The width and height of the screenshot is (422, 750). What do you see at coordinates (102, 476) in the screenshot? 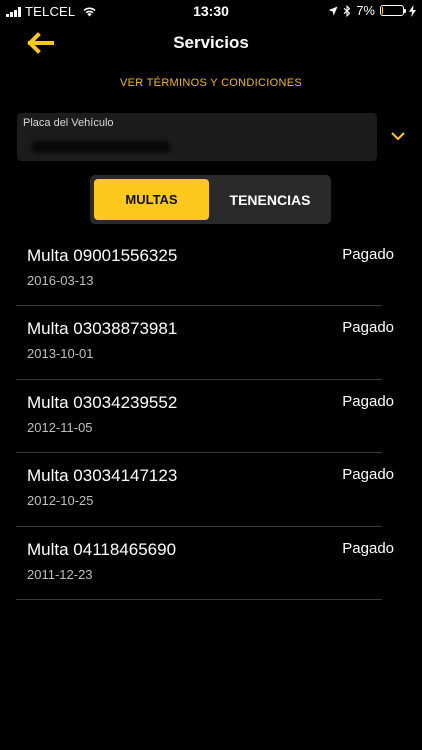
I see `fine-title: Multa 03034147123` at bounding box center [102, 476].